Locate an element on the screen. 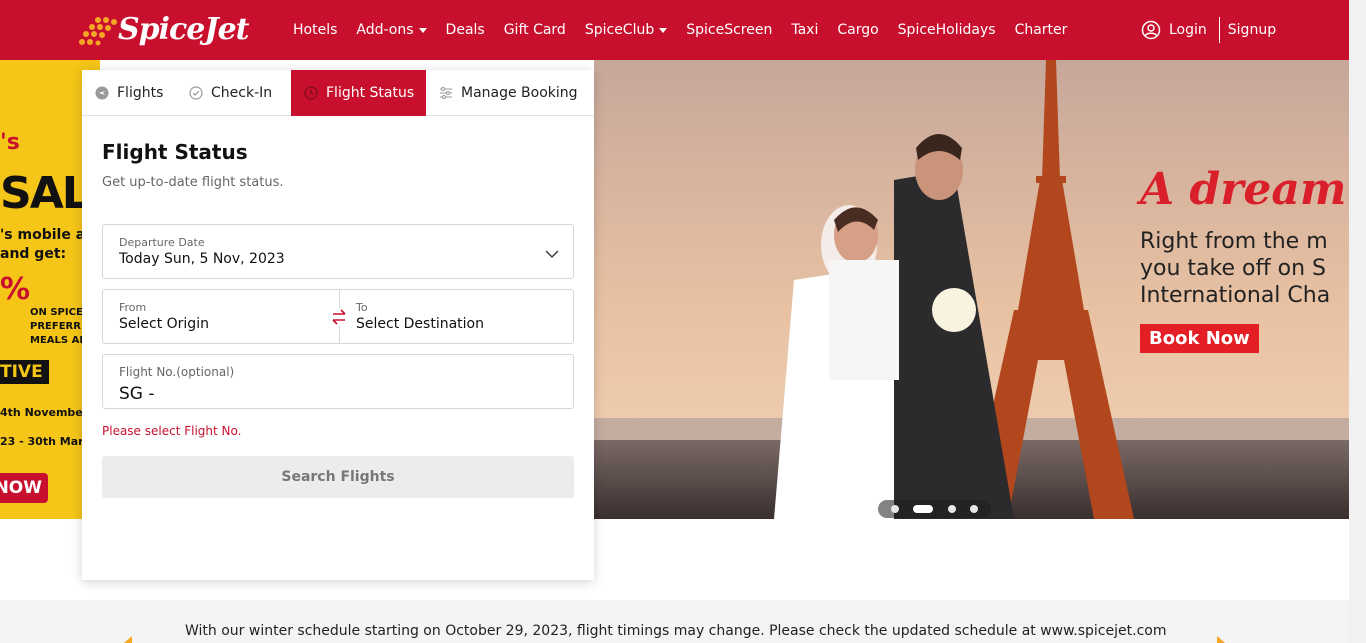  nav-gift-card-label: Gift Card is located at coordinates (534, 30).